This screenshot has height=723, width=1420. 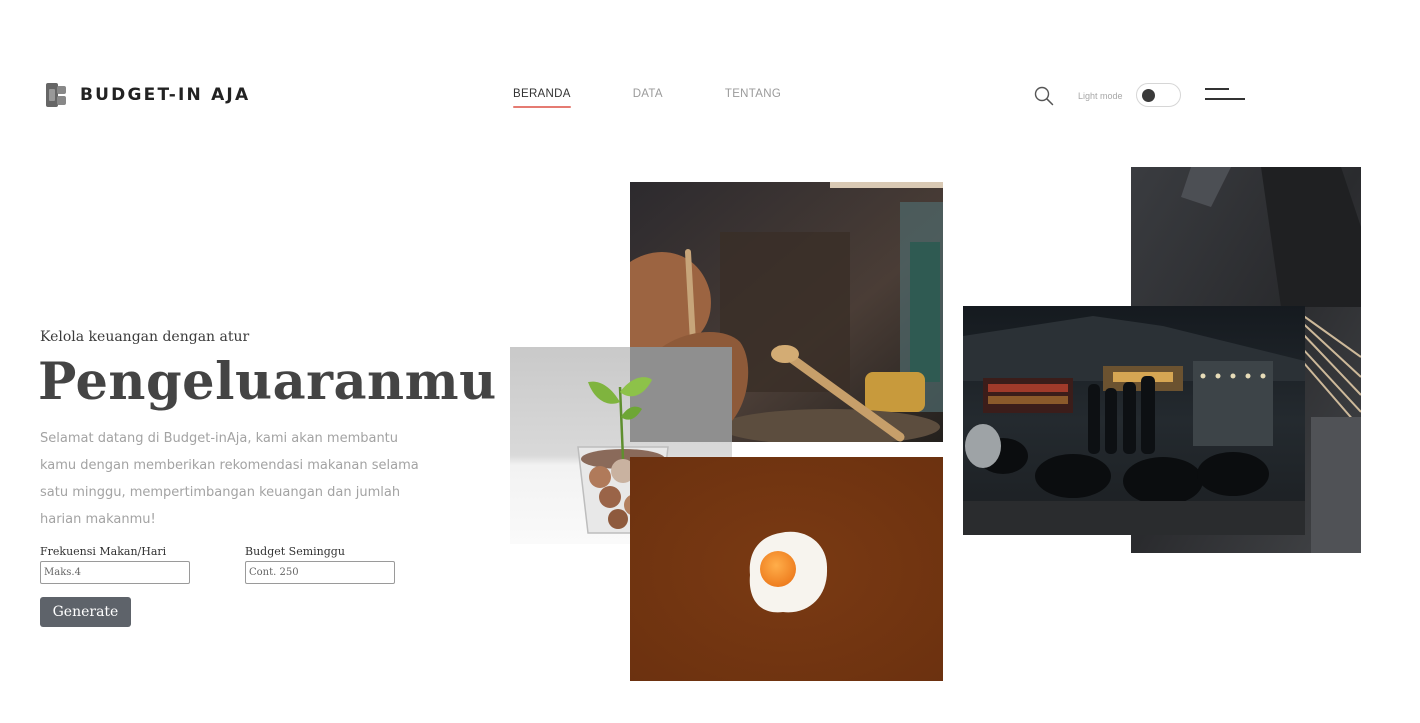 I want to click on nav-item-data: DATA, so click(x=648, y=97).